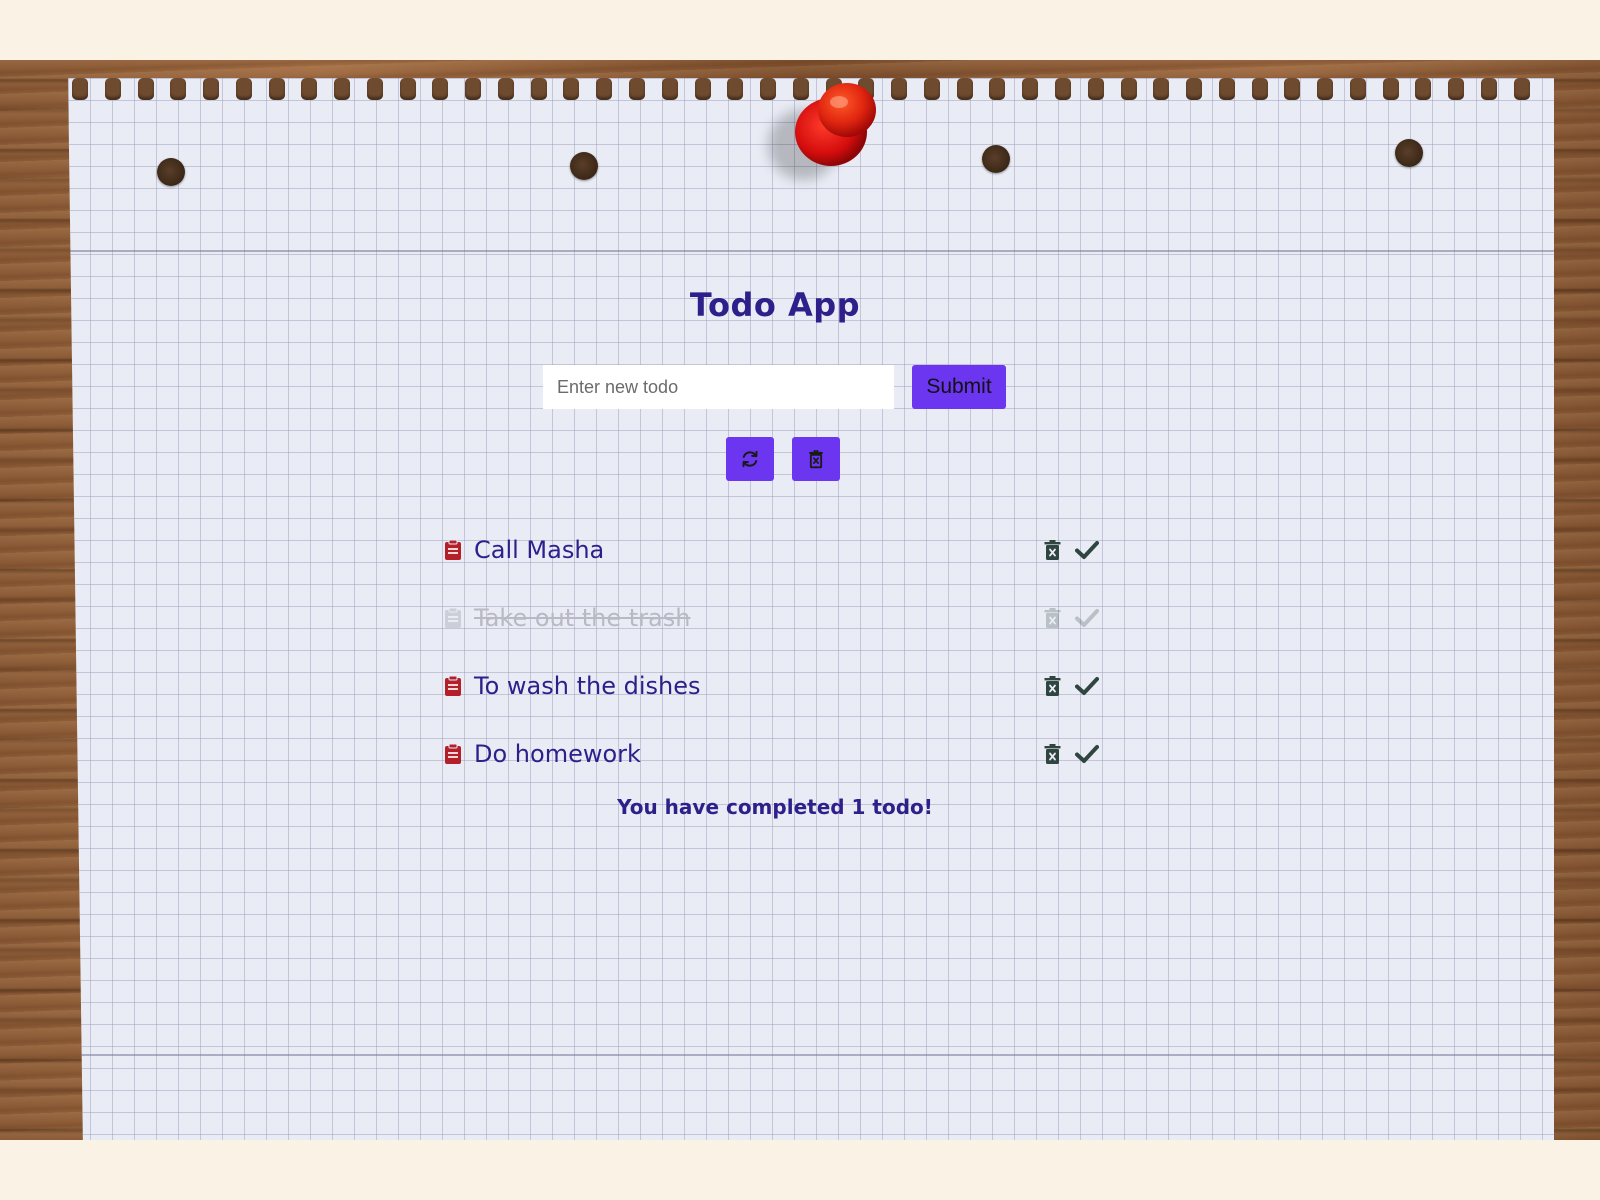 The image size is (1600, 1200). Describe the element at coordinates (775, 305) in the screenshot. I see `app-title: Todo App` at that location.